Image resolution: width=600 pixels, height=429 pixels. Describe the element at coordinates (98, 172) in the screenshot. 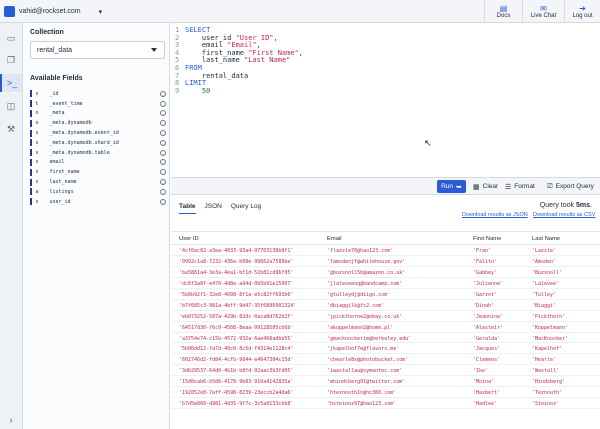

I see `field-item: s first_name →` at that location.